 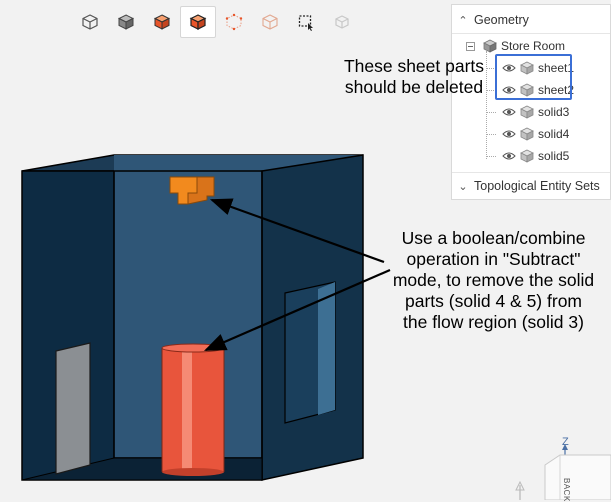 What do you see at coordinates (565, 442) in the screenshot?
I see `z-axis-label: Z` at bounding box center [565, 442].